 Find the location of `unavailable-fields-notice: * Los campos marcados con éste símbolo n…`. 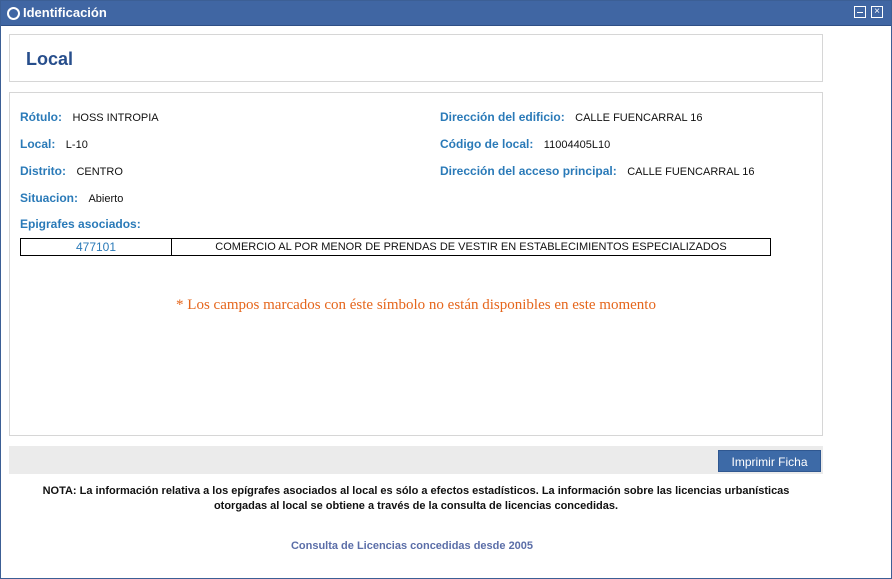

unavailable-fields-notice: * Los campos marcados con éste símbolo n… is located at coordinates (416, 305).